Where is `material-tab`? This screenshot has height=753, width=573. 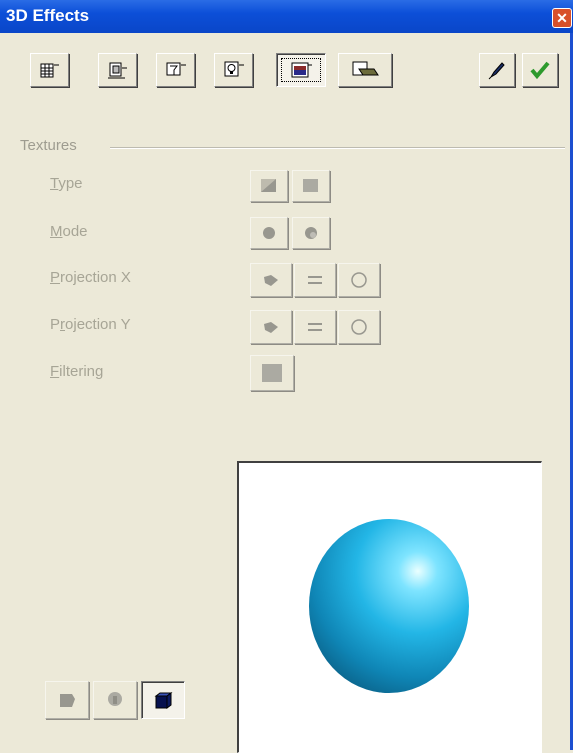 material-tab is located at coordinates (365, 70).